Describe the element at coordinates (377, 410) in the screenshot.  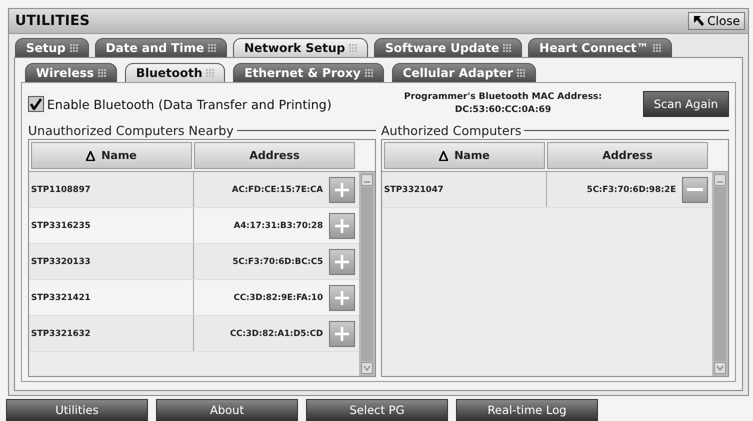
I see `nav-button: Select PG` at that location.